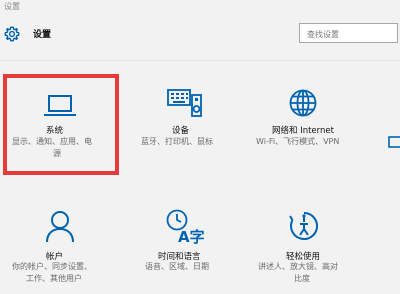 The width and height of the screenshot is (400, 294). Describe the element at coordinates (200, 60) in the screenshot. I see `divider` at that location.